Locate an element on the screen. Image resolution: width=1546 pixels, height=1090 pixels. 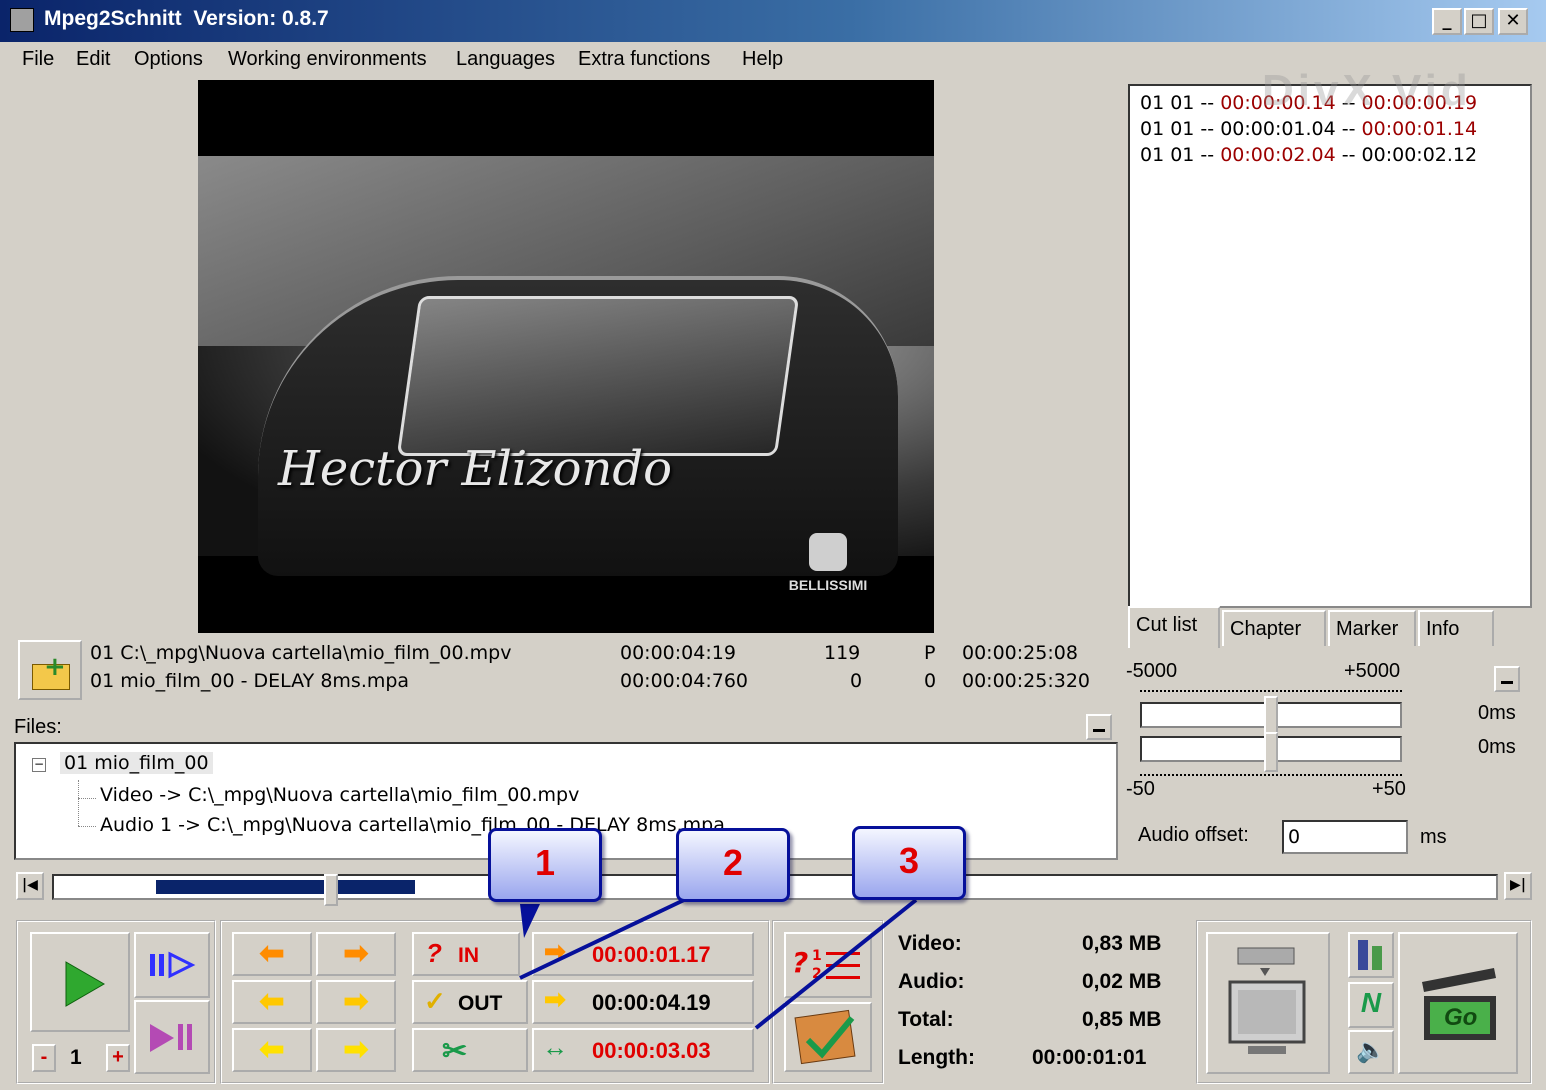
tab-cut-list: Cut list is located at coordinates (1174, 627).